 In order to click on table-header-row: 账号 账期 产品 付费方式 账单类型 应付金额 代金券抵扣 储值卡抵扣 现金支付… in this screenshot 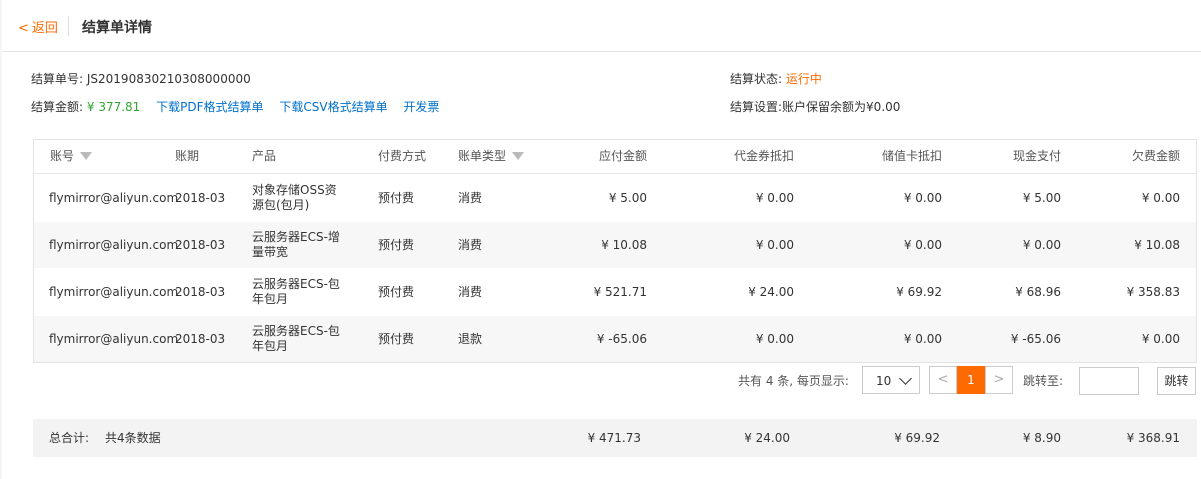, I will do `click(615, 157)`.